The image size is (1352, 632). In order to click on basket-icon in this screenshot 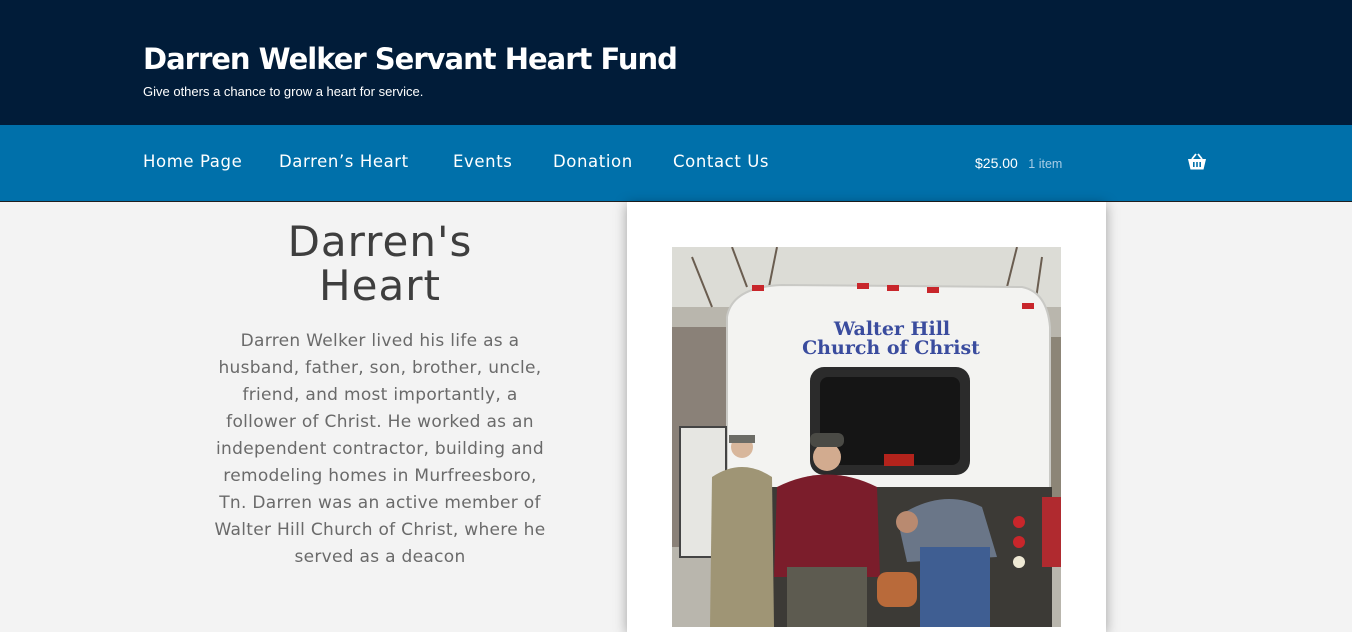, I will do `click(1197, 164)`.